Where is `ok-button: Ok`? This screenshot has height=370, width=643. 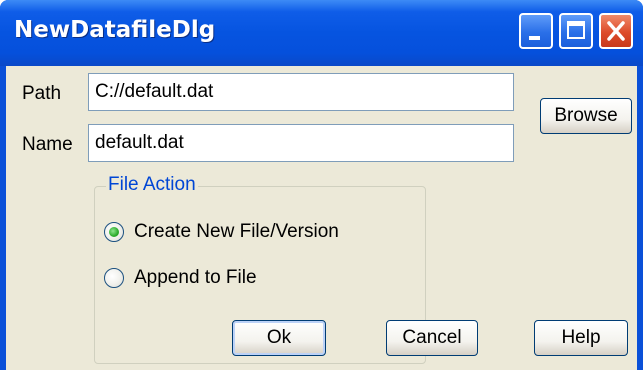 ok-button: Ok is located at coordinates (279, 338).